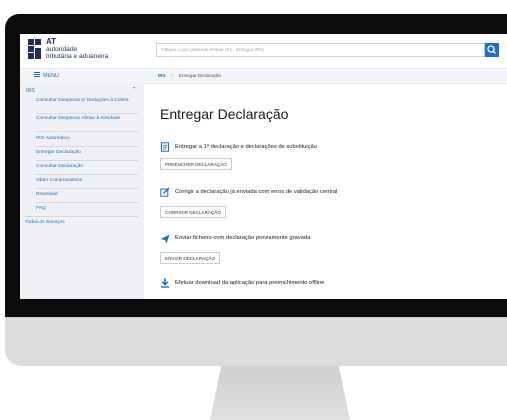 This screenshot has height=420, width=507. I want to click on monitor-stand, so click(280, 393).